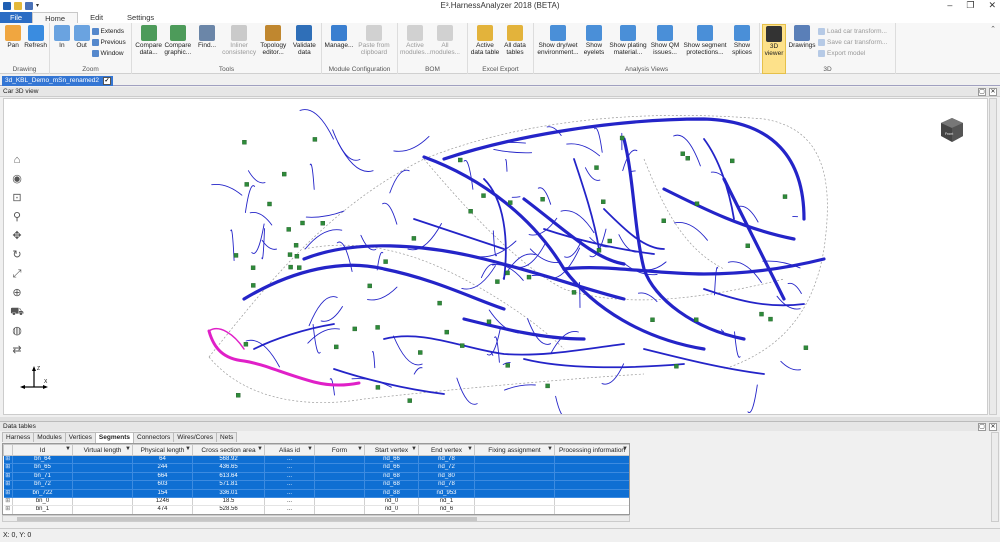 Image resolution: width=1000 pixels, height=542 pixels. I want to click on view-cube-icon: Front, so click(952, 130).